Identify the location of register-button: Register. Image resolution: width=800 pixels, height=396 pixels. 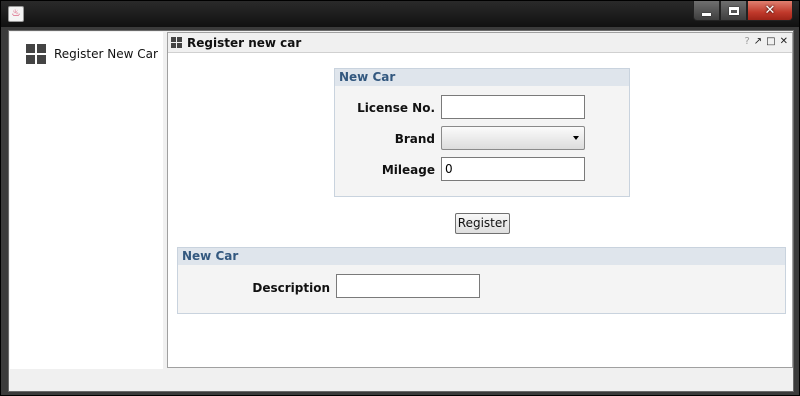
(482, 223).